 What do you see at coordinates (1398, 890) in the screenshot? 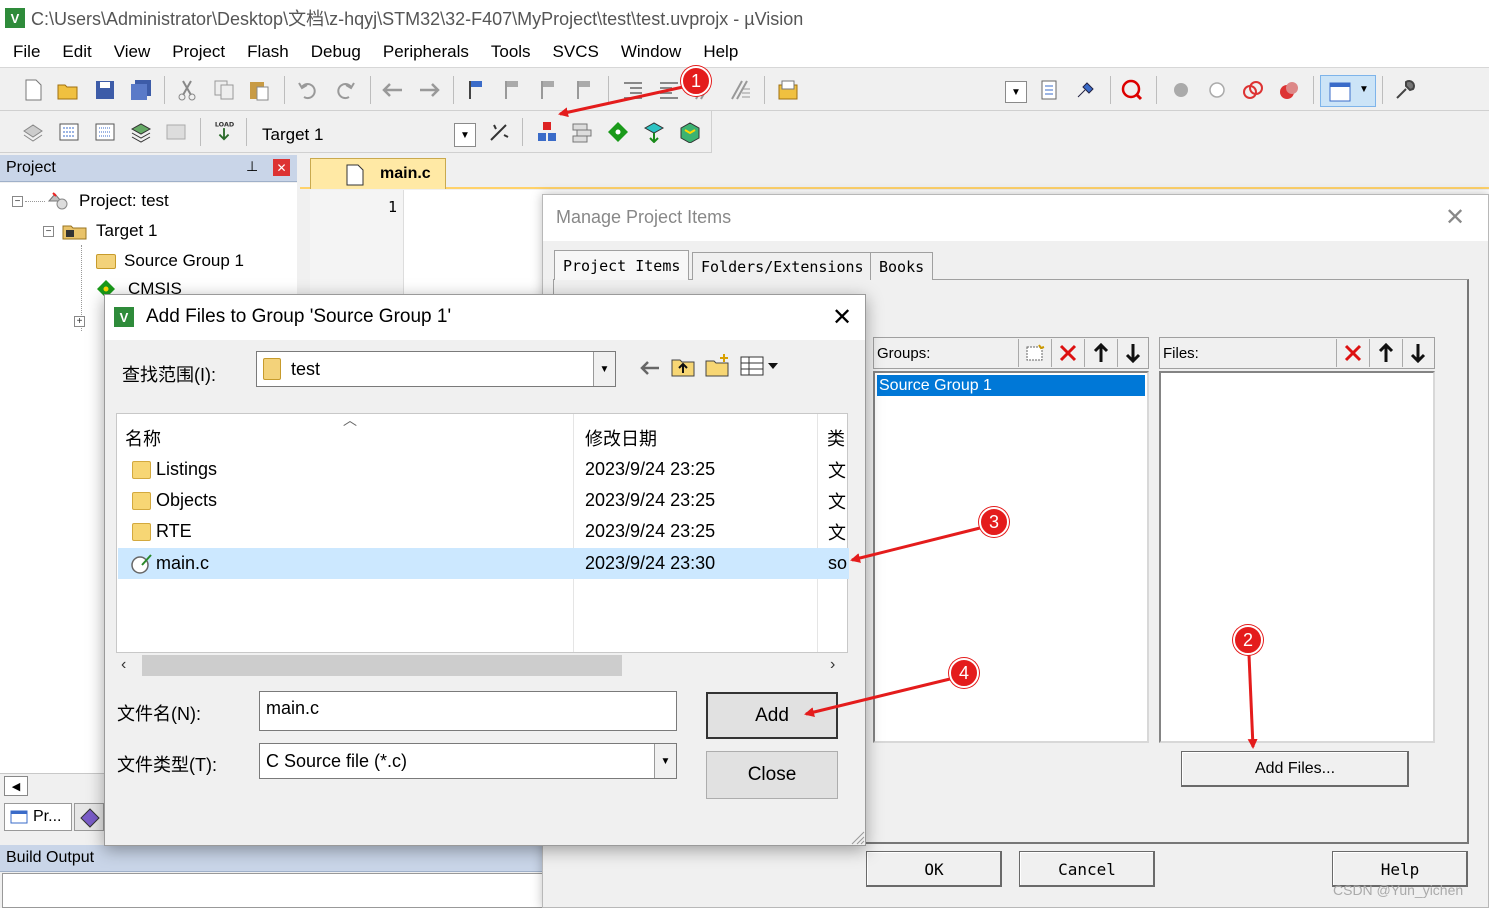
I see `watermark: CSDN @Yun_yichen` at bounding box center [1398, 890].